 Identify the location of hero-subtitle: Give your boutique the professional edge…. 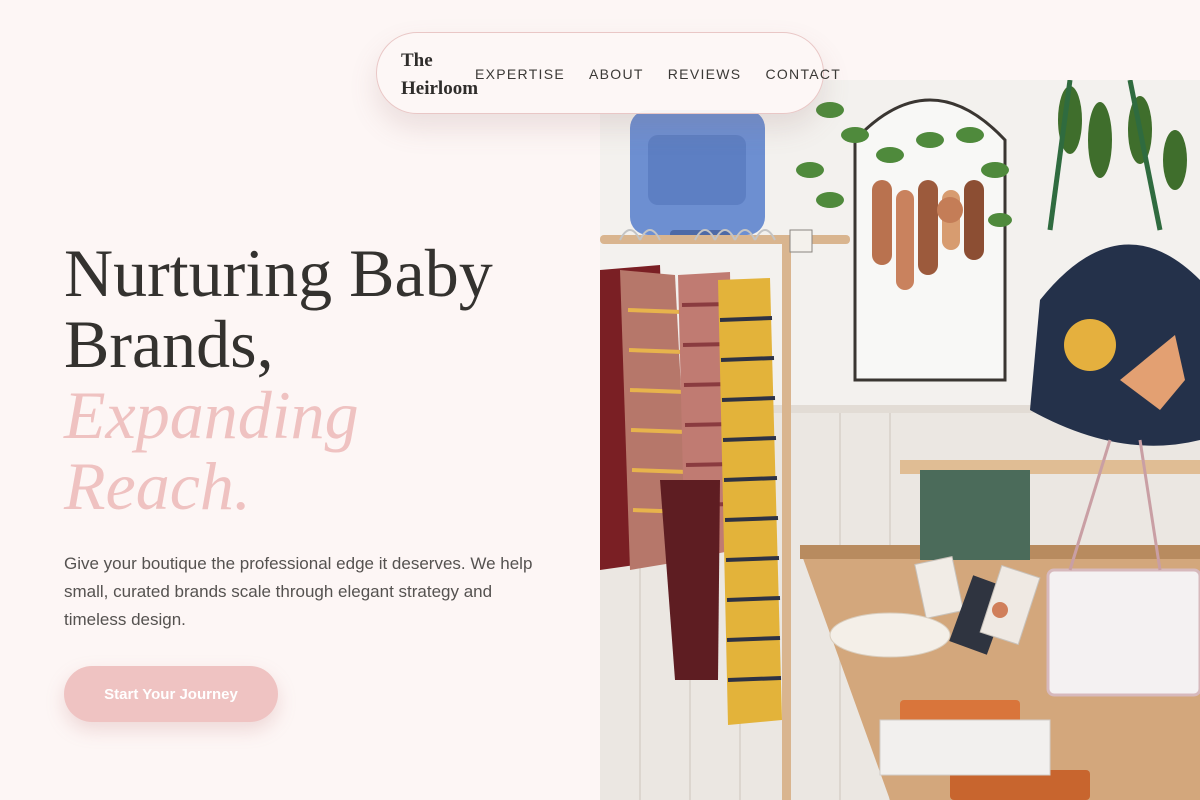
(298, 591).